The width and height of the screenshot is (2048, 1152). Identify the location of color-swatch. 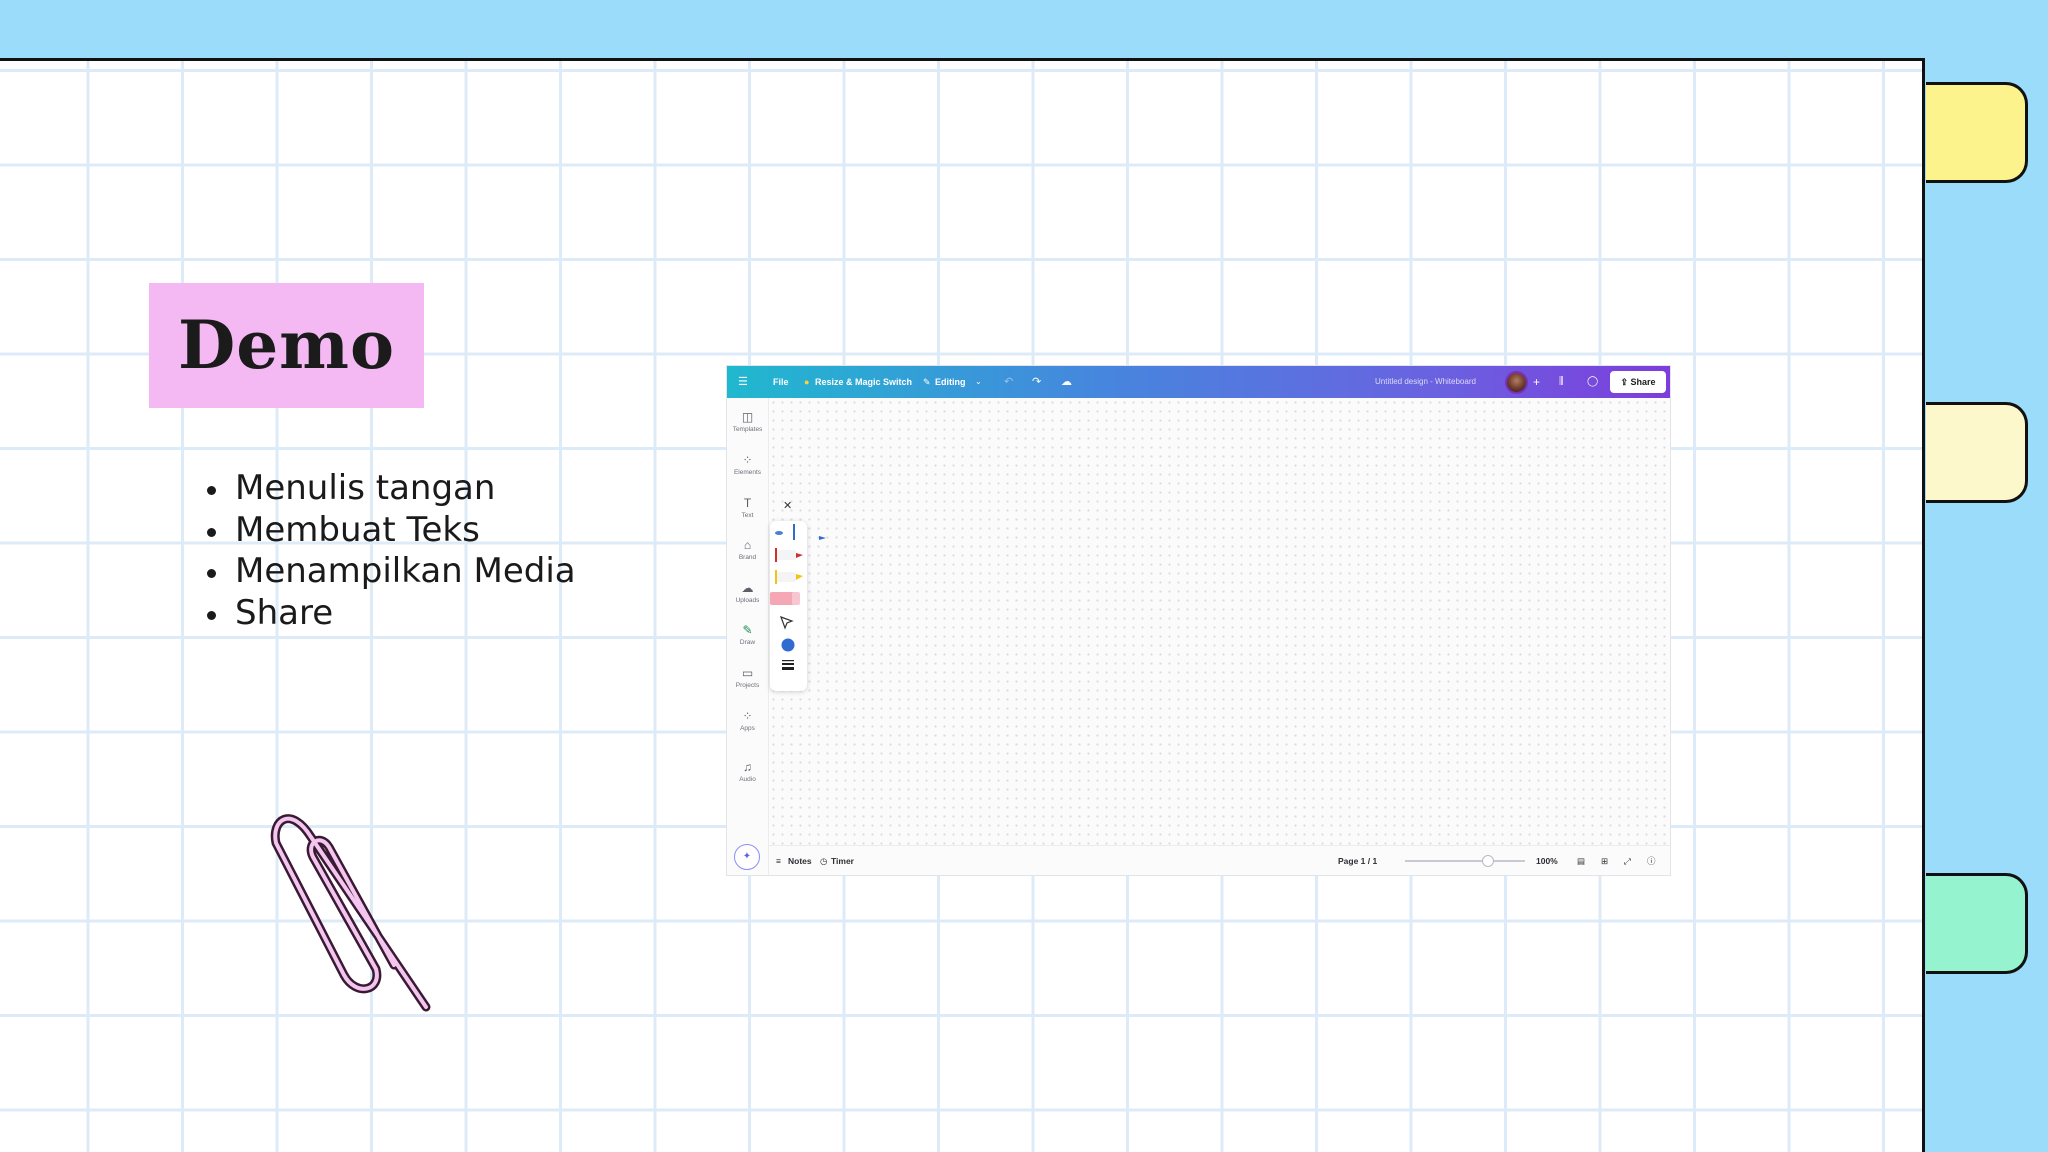
(788, 645).